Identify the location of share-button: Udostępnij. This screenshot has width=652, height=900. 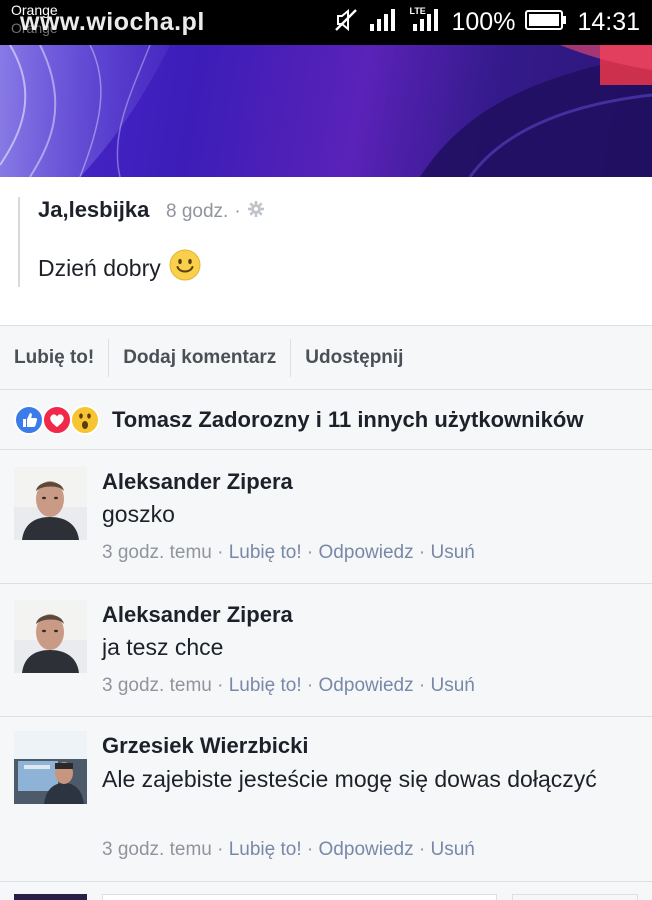
(354, 358).